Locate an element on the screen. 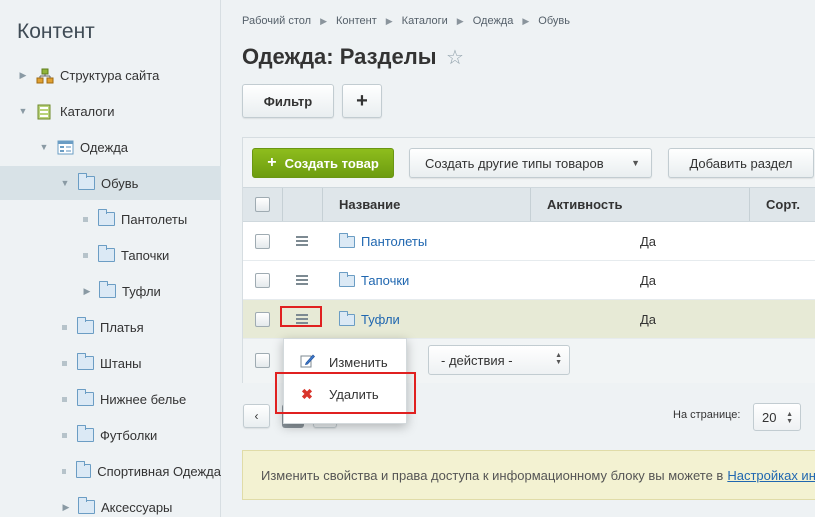  breadcrumb-item: Контент is located at coordinates (356, 21).